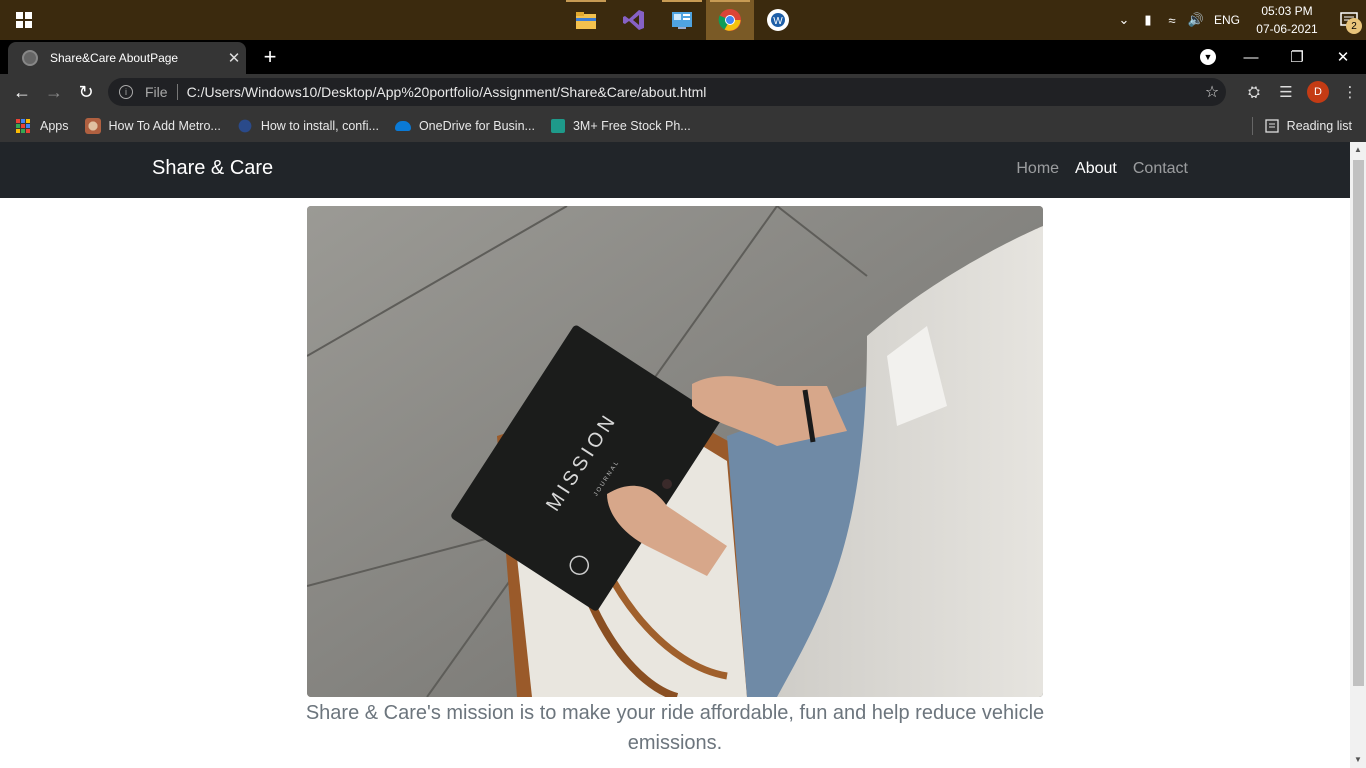 This screenshot has height=768, width=1366. What do you see at coordinates (23, 126) in the screenshot?
I see `apps-grid-icon` at bounding box center [23, 126].